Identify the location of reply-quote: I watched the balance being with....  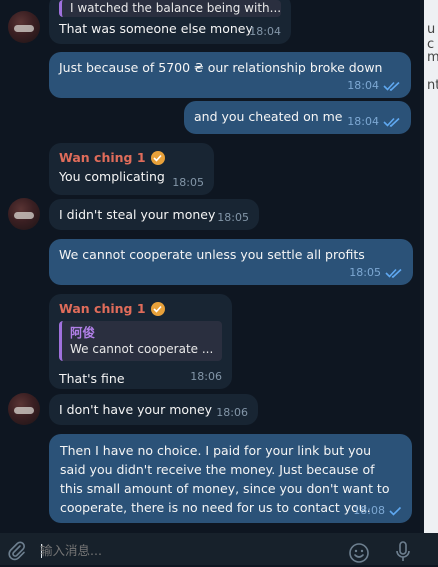
(170, 8).